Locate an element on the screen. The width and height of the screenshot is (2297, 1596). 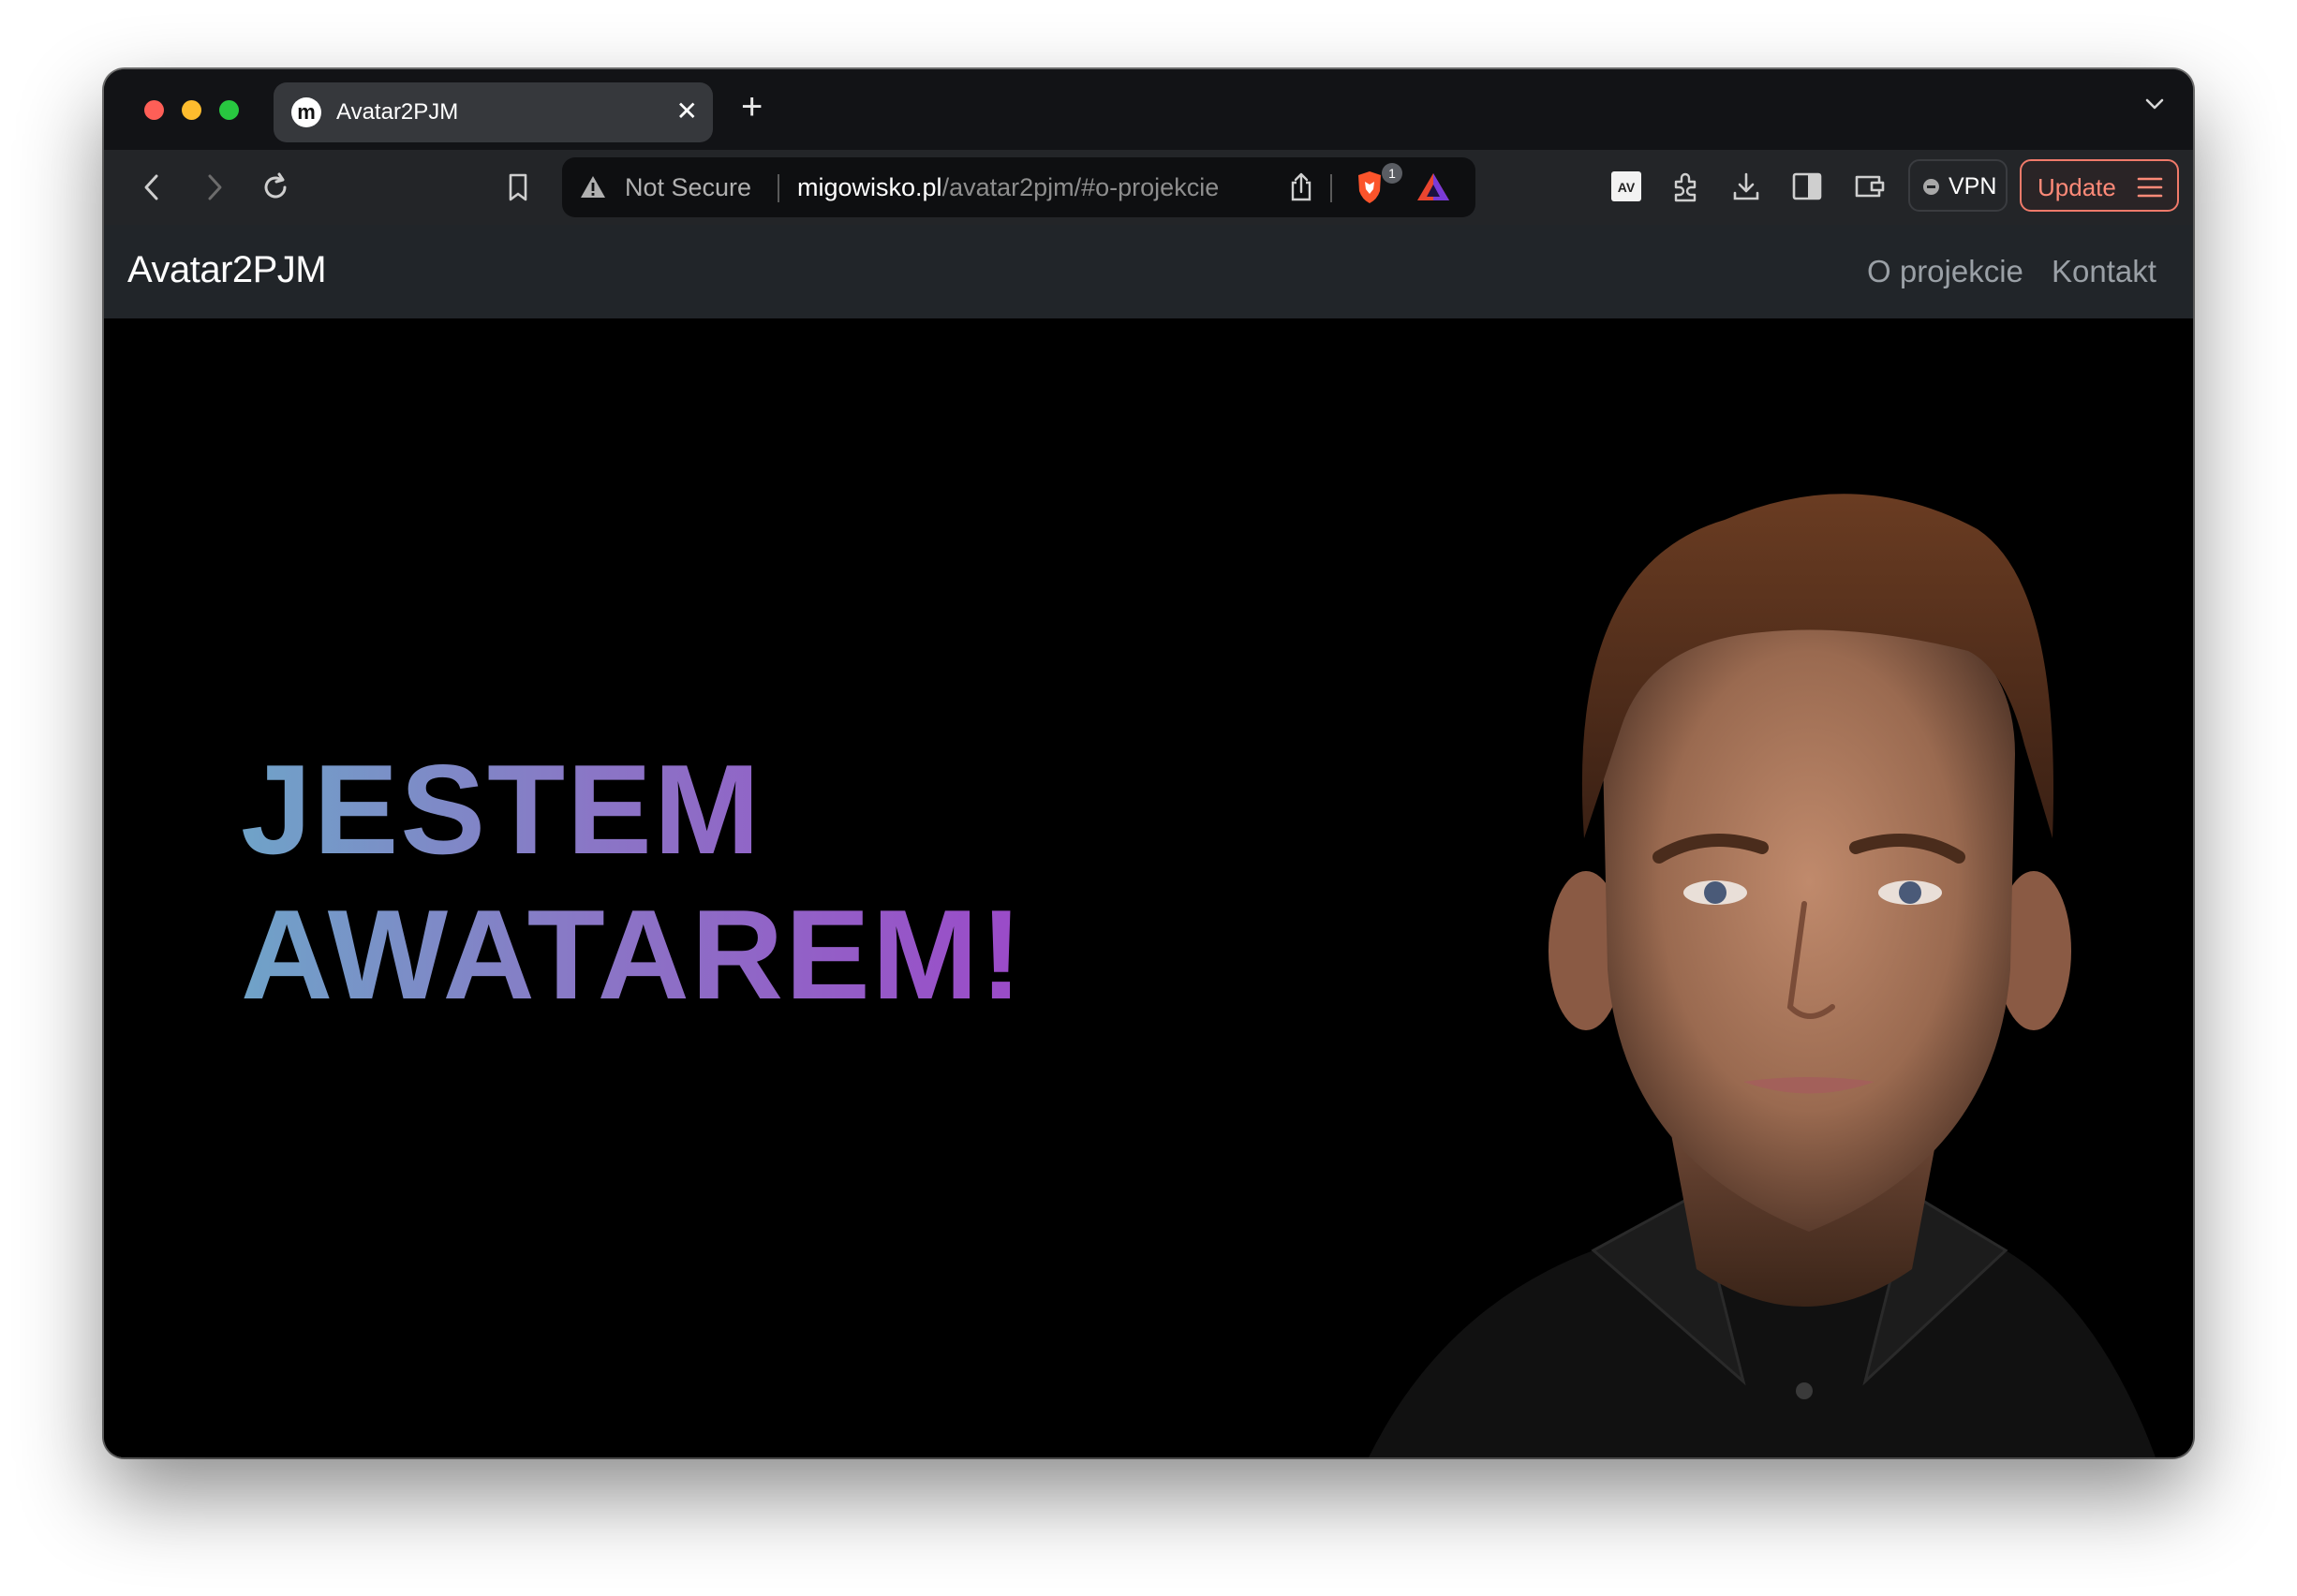
back-icon is located at coordinates (152, 187).